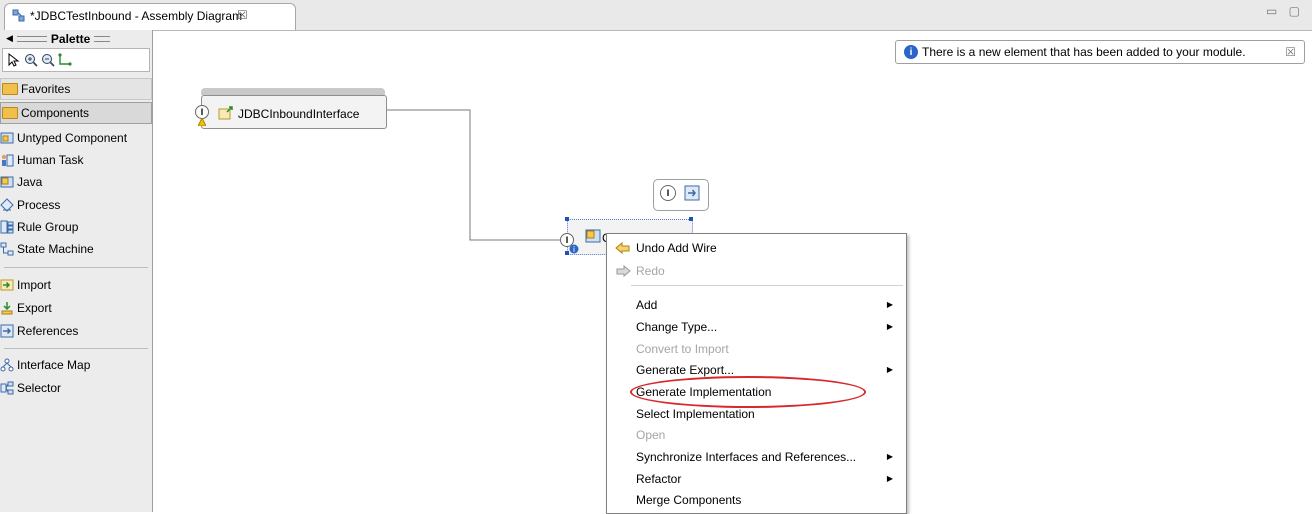 The width and height of the screenshot is (1312, 514). I want to click on redo-icon, so click(623, 271).